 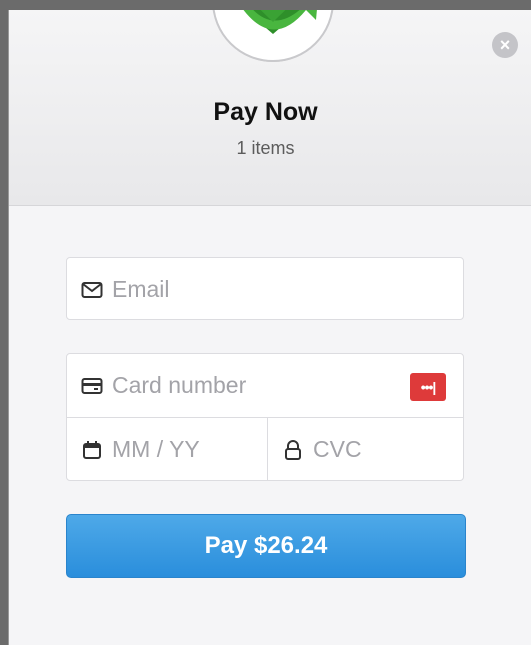 What do you see at coordinates (92, 290) in the screenshot?
I see `envelope-icon` at bounding box center [92, 290].